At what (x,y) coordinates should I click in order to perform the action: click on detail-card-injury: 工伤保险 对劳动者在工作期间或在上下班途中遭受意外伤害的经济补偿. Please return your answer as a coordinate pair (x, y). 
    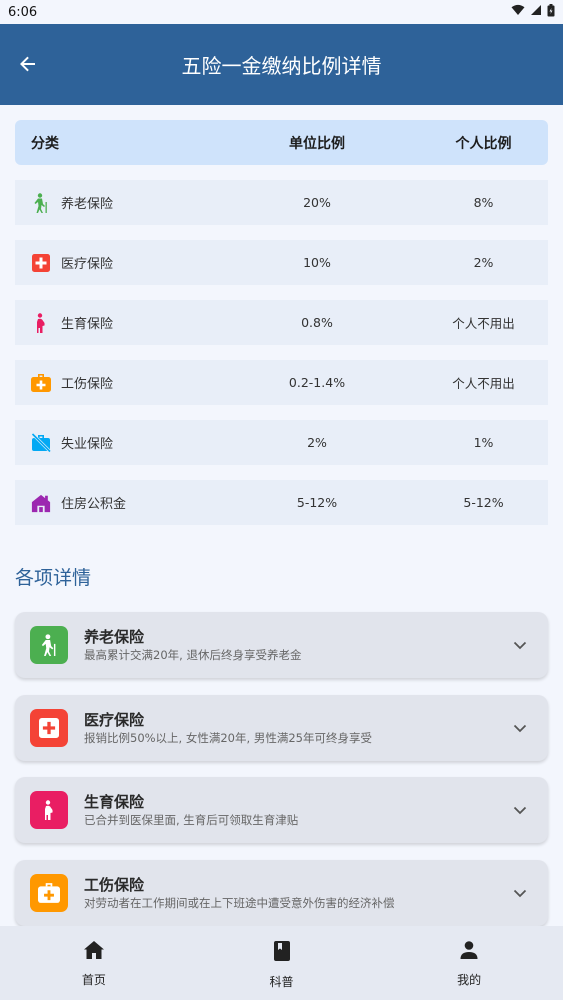
    Looking at the image, I should click on (281, 893).